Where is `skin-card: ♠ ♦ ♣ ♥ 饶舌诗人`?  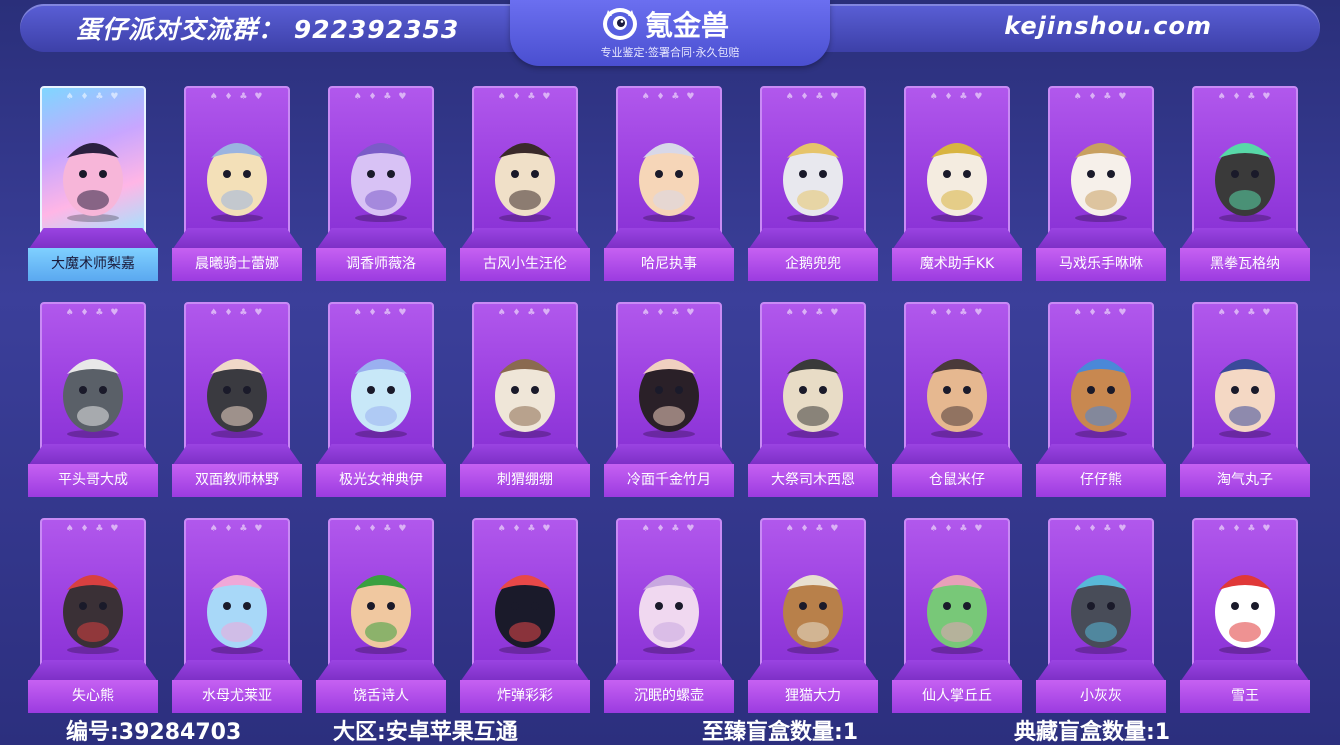 skin-card: ♠ ♦ ♣ ♥ 饶舌诗人 is located at coordinates (381, 611).